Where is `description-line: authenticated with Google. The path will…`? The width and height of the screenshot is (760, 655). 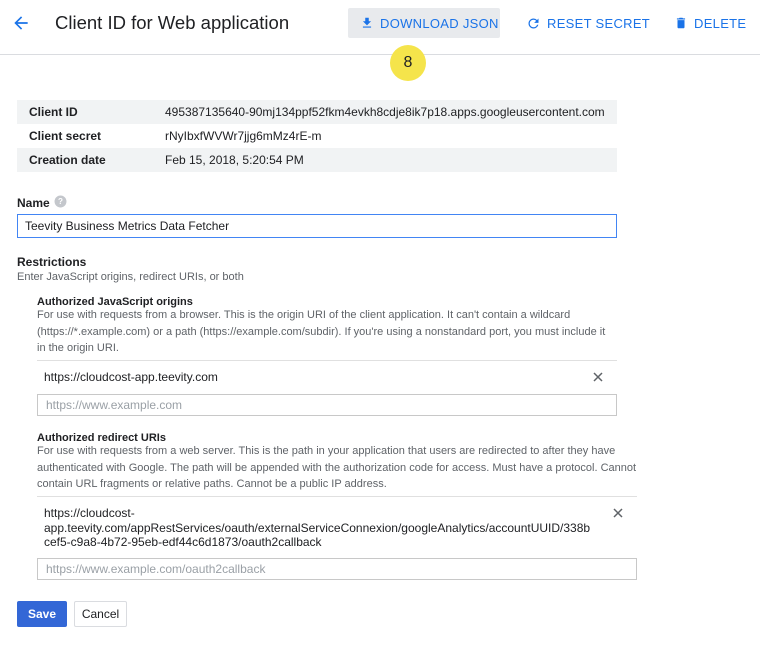 description-line: authenticated with Google. The path will… is located at coordinates (337, 467).